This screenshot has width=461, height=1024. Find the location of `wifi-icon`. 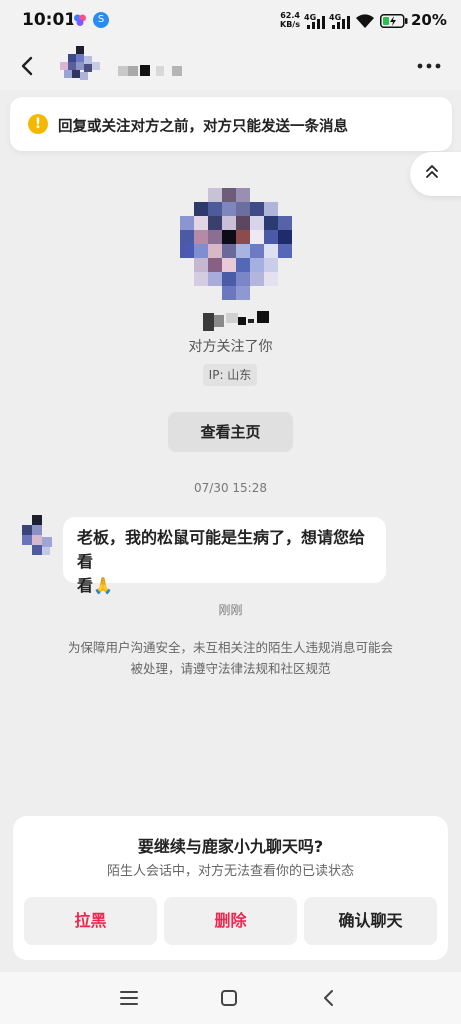

wifi-icon is located at coordinates (365, 21).